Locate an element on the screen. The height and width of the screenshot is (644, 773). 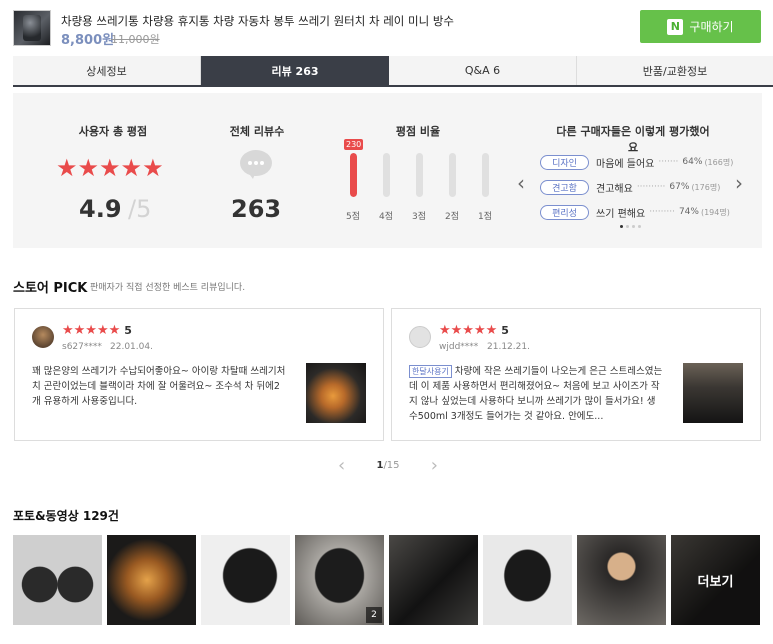
photo-video-title: 포토&동영상 129건 is located at coordinates (66, 516).